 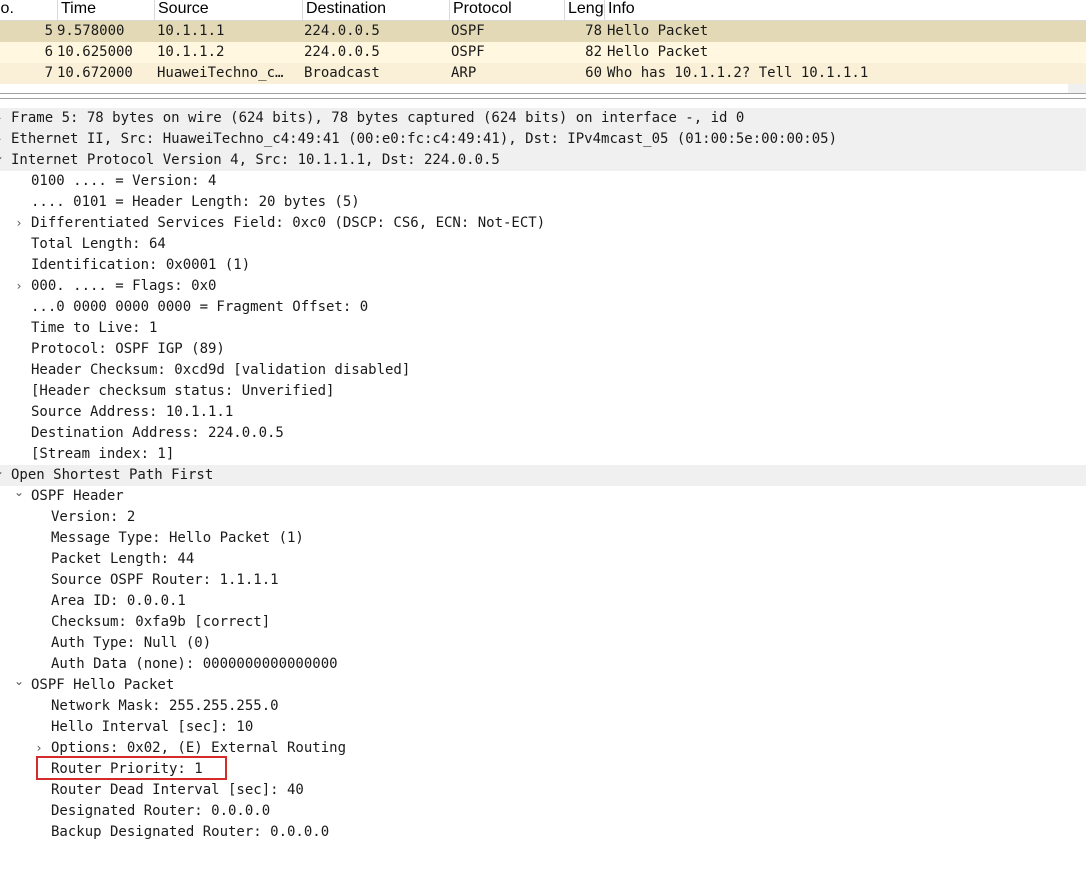 What do you see at coordinates (543, 706) in the screenshot?
I see `tree-item: Network Mask: 255.255.255.0` at bounding box center [543, 706].